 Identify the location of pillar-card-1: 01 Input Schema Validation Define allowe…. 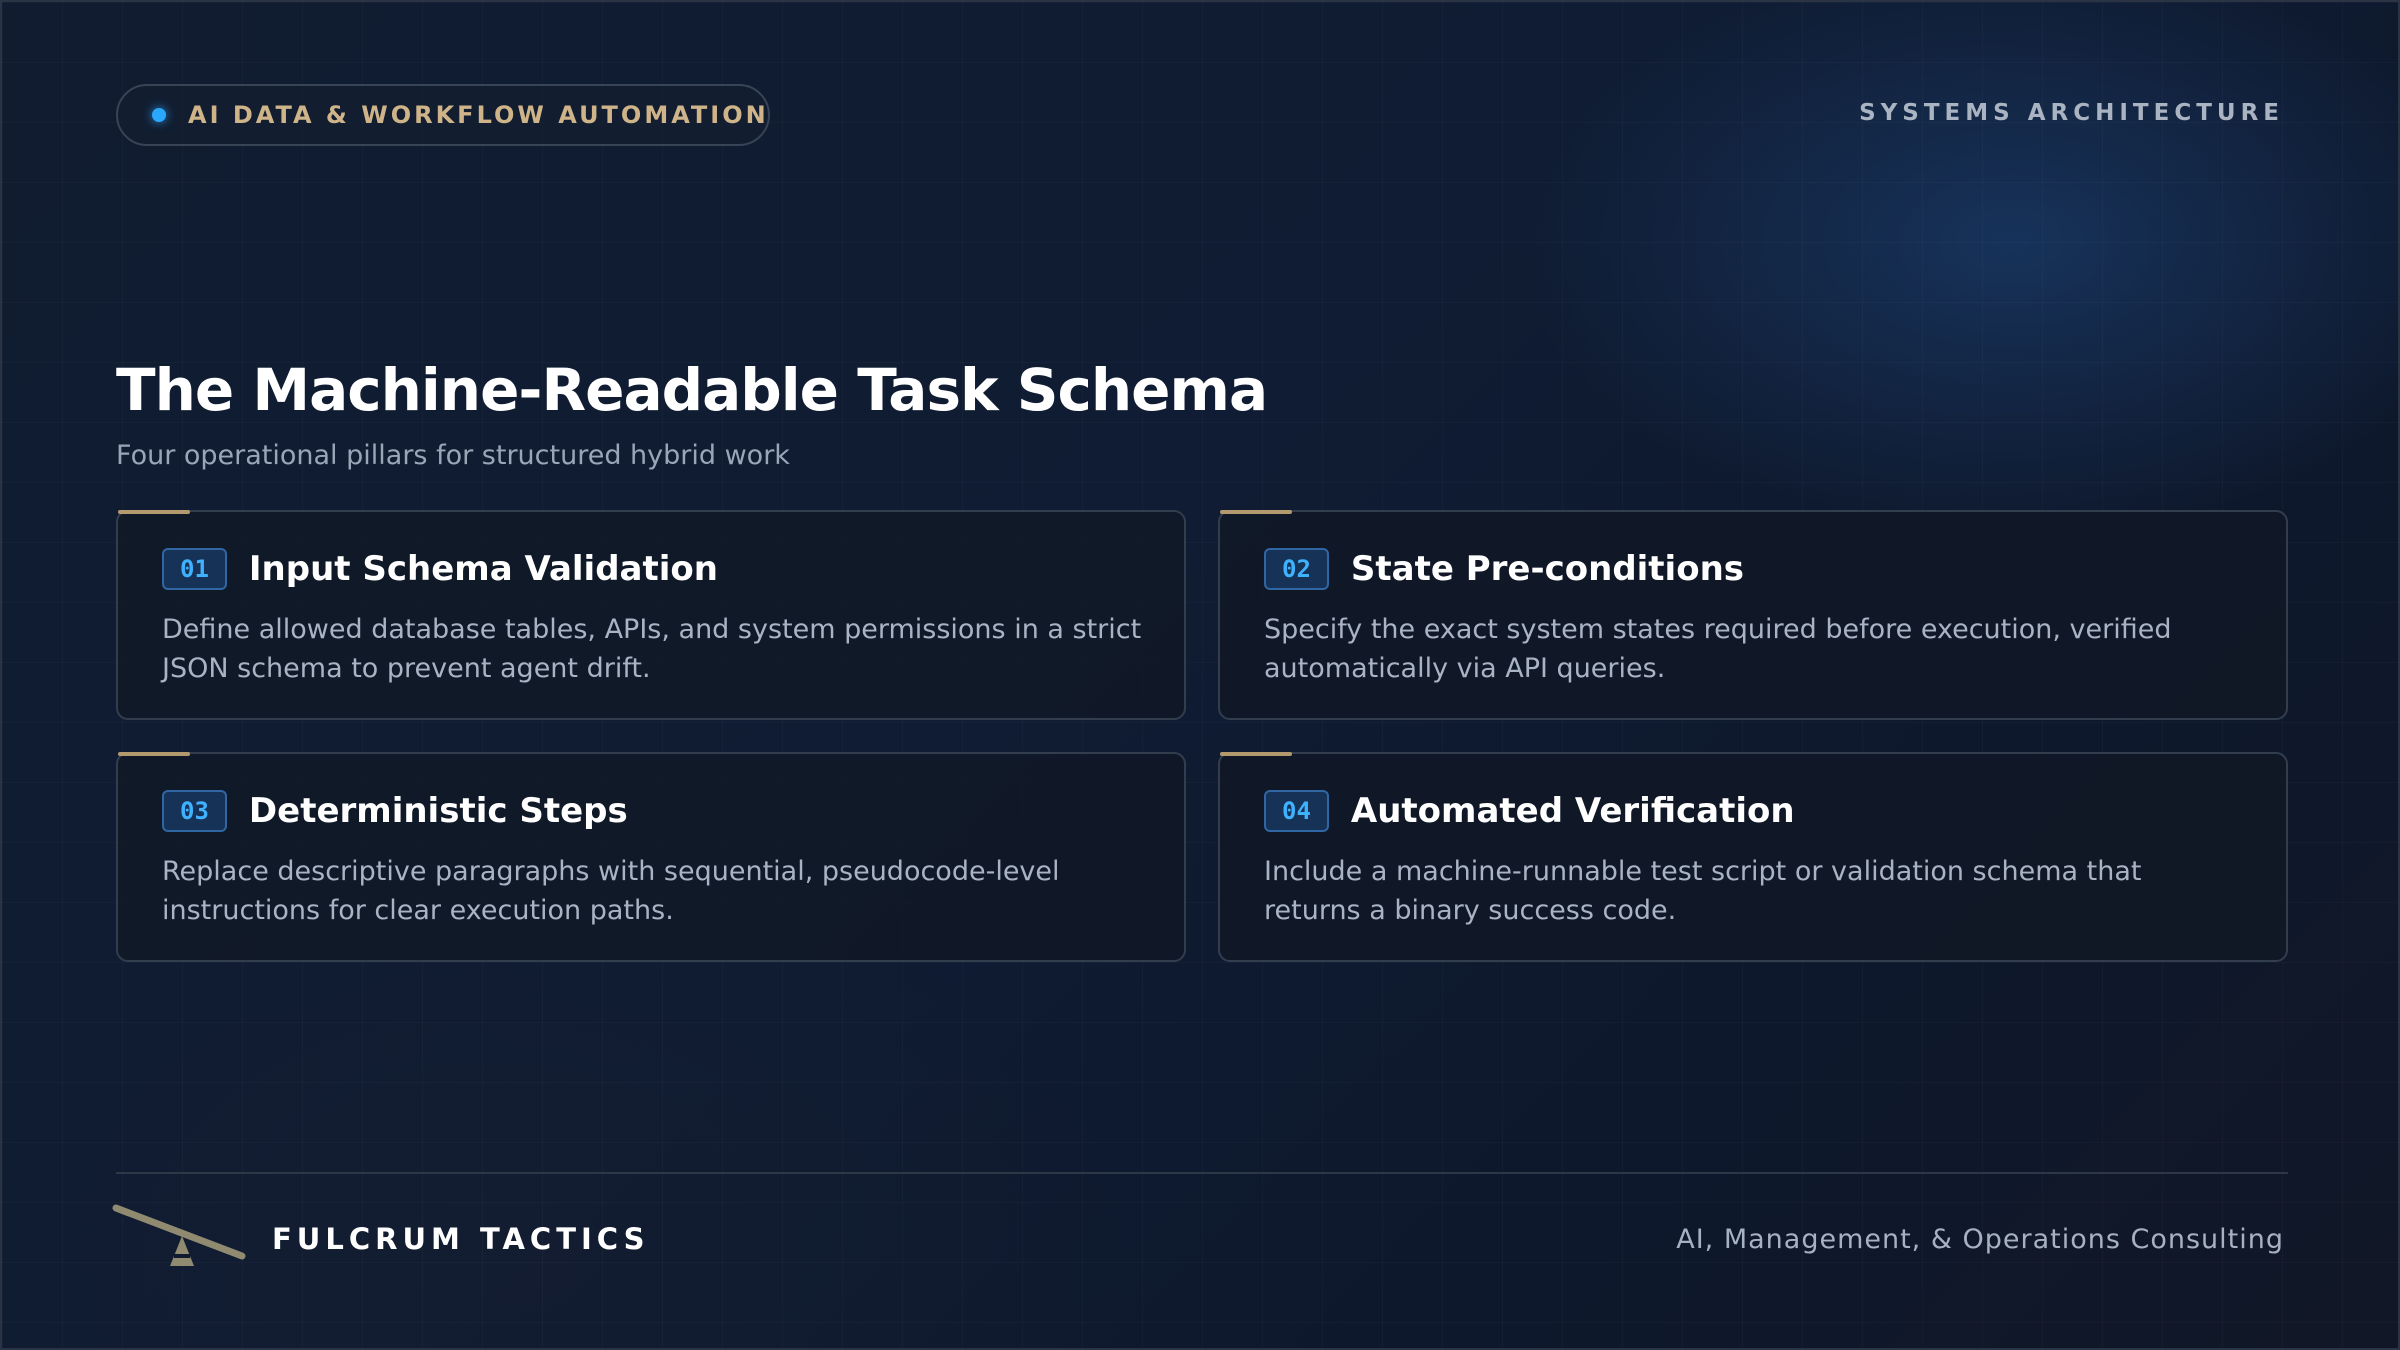
(651, 615).